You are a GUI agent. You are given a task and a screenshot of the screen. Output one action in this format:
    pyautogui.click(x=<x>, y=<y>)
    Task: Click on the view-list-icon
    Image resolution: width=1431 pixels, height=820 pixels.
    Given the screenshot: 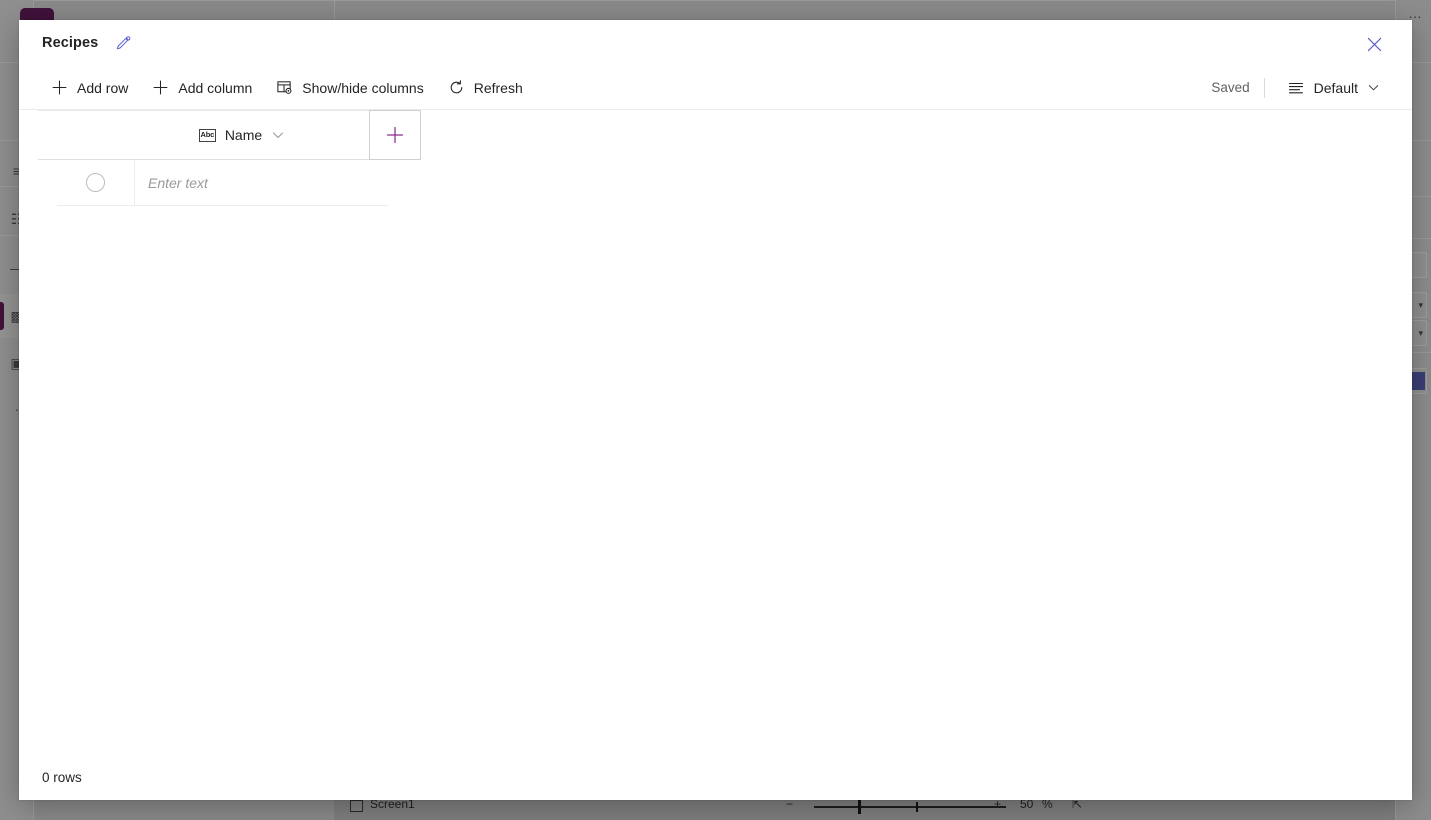 What is the action you would take?
    pyautogui.click(x=1295, y=87)
    